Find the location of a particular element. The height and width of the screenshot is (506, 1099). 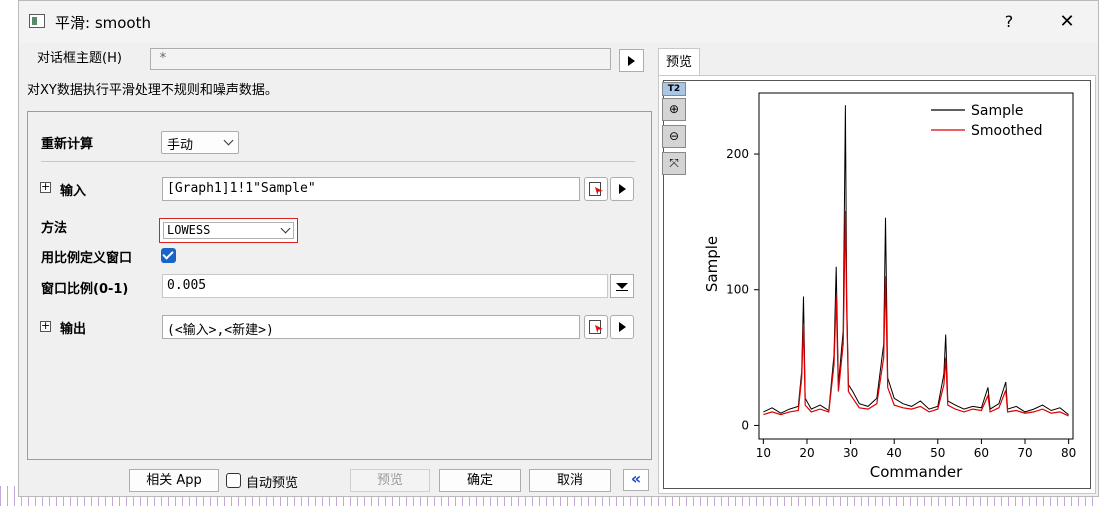

input-expand-icon: + is located at coordinates (45, 187).